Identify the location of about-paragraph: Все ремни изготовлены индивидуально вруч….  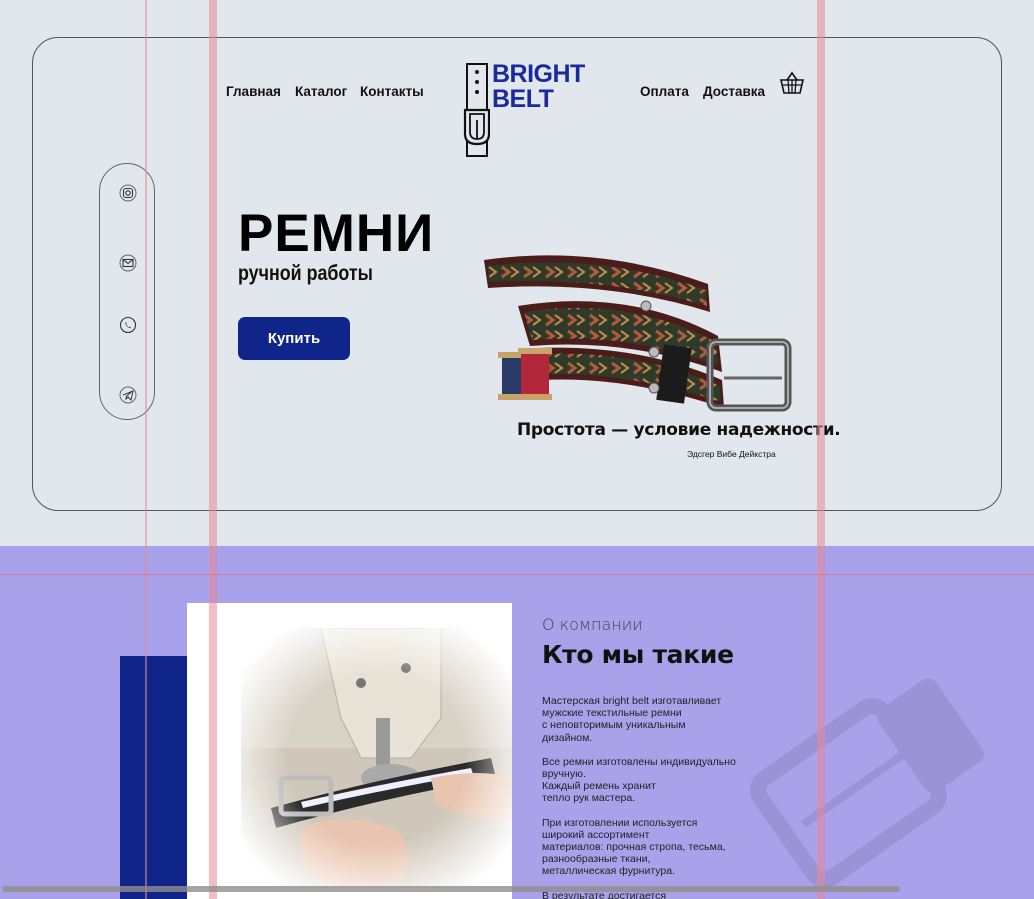
(639, 780).